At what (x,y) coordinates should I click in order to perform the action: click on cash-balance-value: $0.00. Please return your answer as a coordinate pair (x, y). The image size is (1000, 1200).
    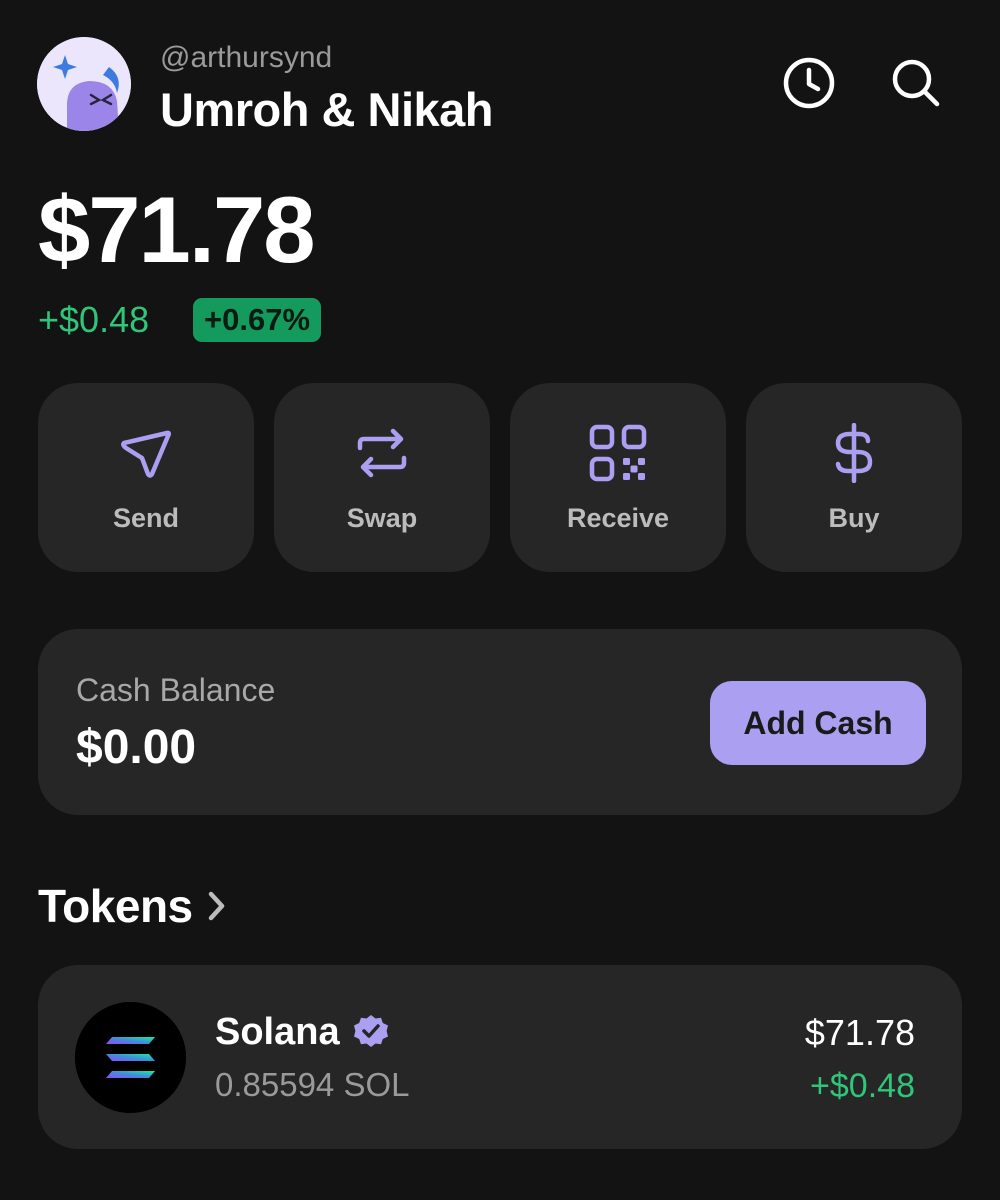
    Looking at the image, I should click on (136, 747).